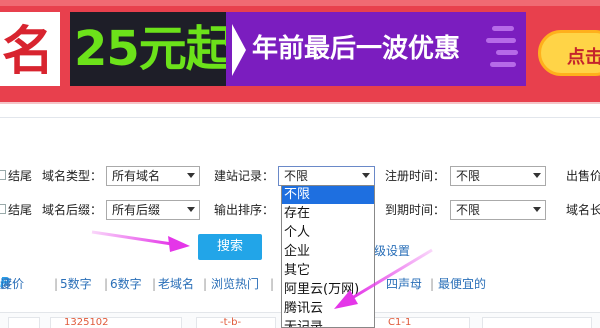  I want to click on site-record-select: 不限, so click(326, 176).